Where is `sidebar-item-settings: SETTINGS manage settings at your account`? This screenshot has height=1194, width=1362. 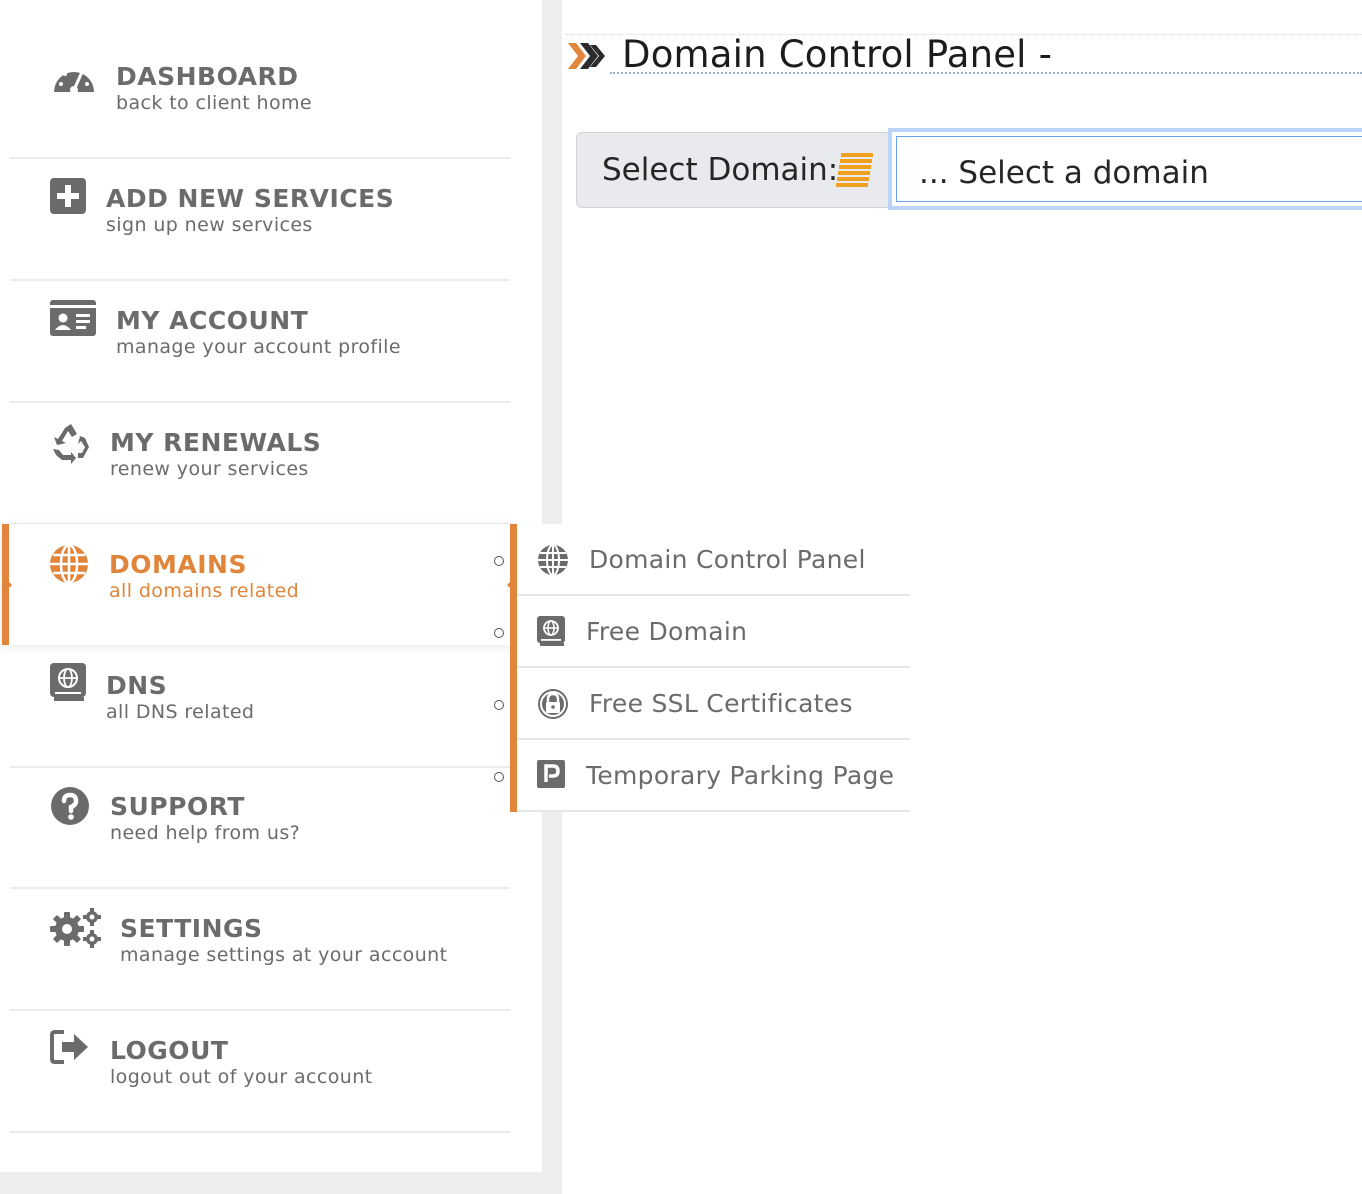
sidebar-item-settings: SETTINGS manage settings at your account is located at coordinates (260, 949).